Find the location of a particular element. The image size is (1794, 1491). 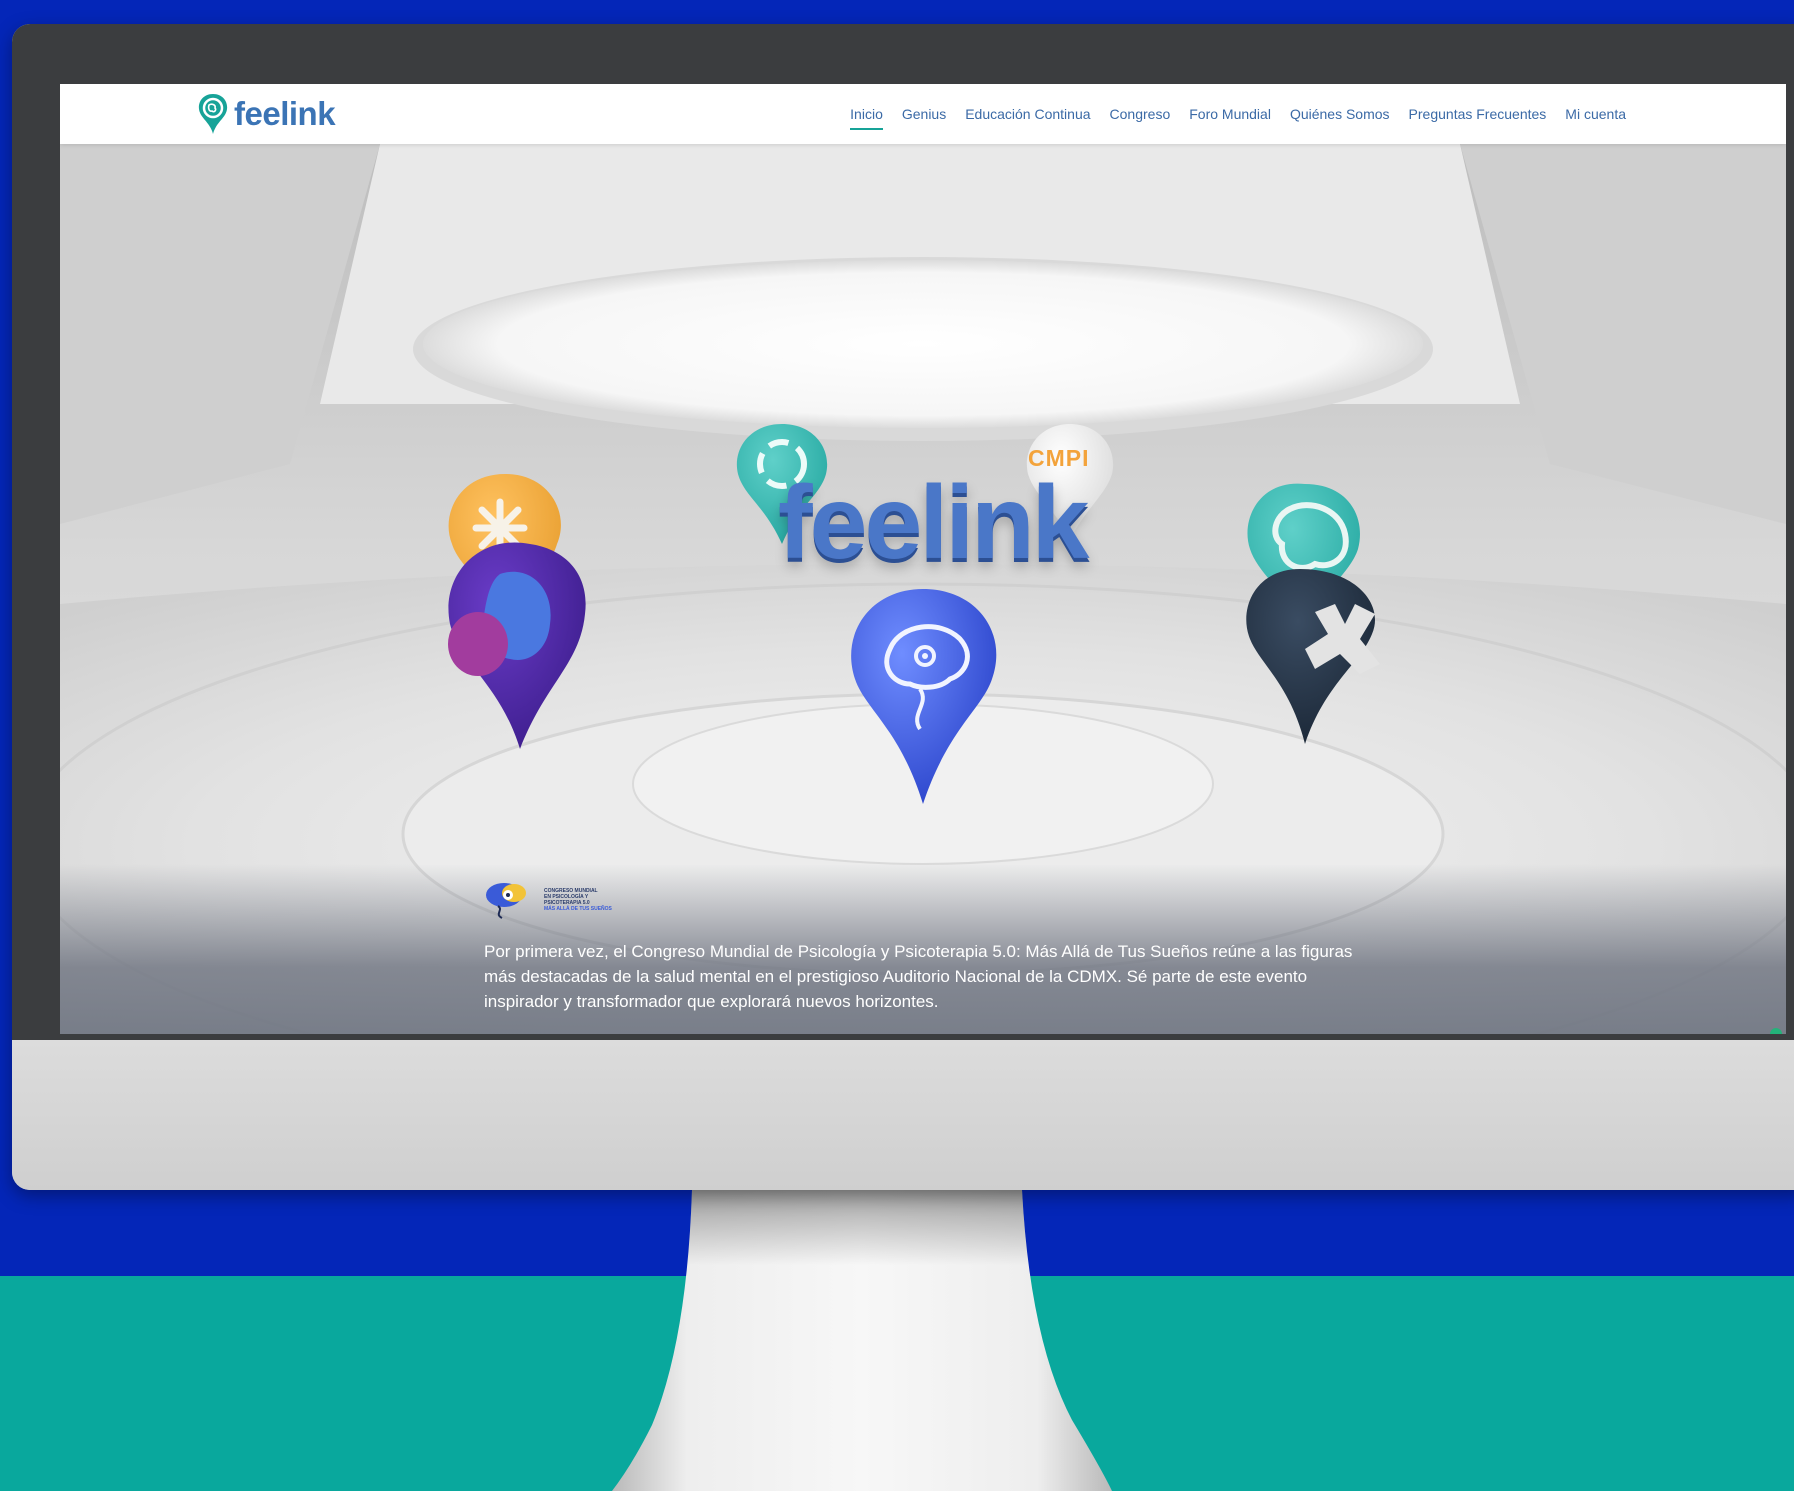

congress-logo-icon is located at coordinates (506, 901).